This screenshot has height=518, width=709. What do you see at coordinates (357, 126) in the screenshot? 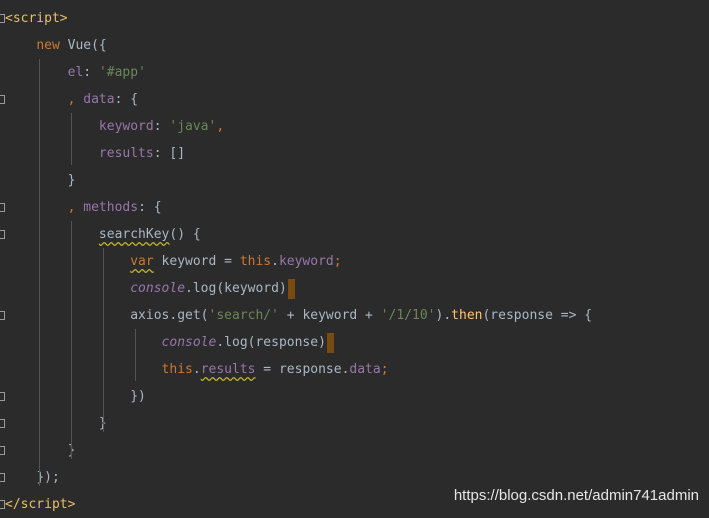
I see `code-line: keyword: 'java',` at bounding box center [357, 126].